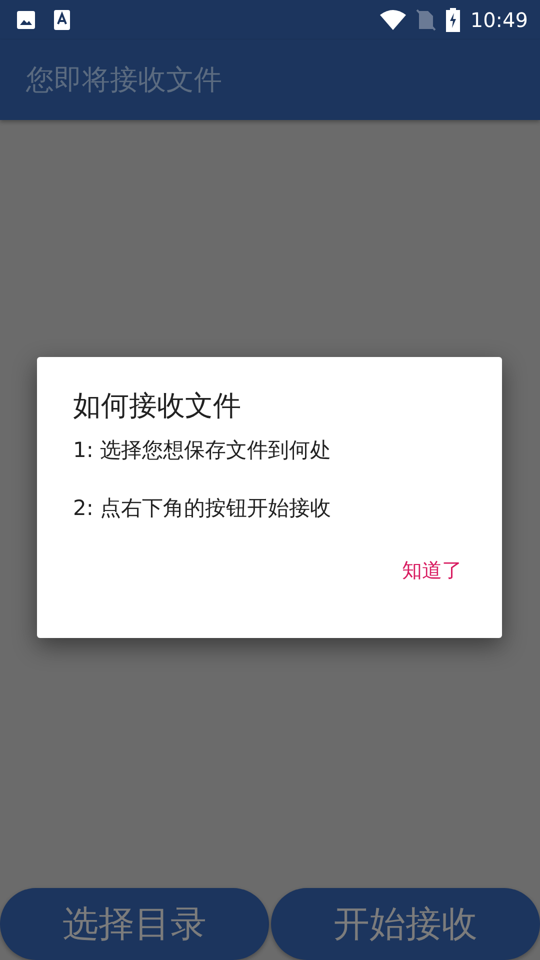  I want to click on clock-time: 10:49, so click(499, 20).